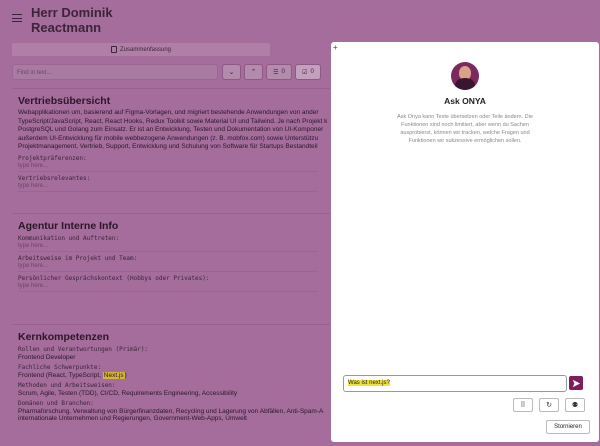 This screenshot has width=600, height=446. What do you see at coordinates (465, 101) in the screenshot?
I see `ask-onya-title: Ask ONYA` at bounding box center [465, 101].